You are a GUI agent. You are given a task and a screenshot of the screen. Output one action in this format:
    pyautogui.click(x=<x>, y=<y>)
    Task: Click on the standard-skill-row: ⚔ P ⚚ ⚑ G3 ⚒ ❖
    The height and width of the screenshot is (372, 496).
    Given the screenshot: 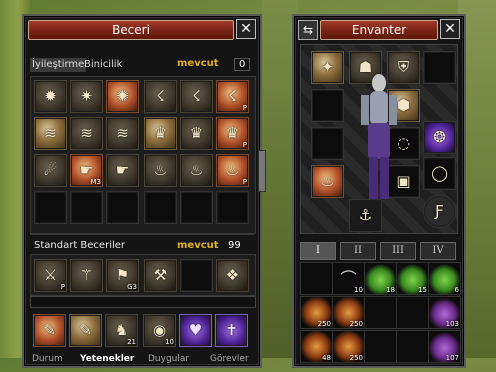 What is the action you would take?
    pyautogui.click(x=143, y=275)
    